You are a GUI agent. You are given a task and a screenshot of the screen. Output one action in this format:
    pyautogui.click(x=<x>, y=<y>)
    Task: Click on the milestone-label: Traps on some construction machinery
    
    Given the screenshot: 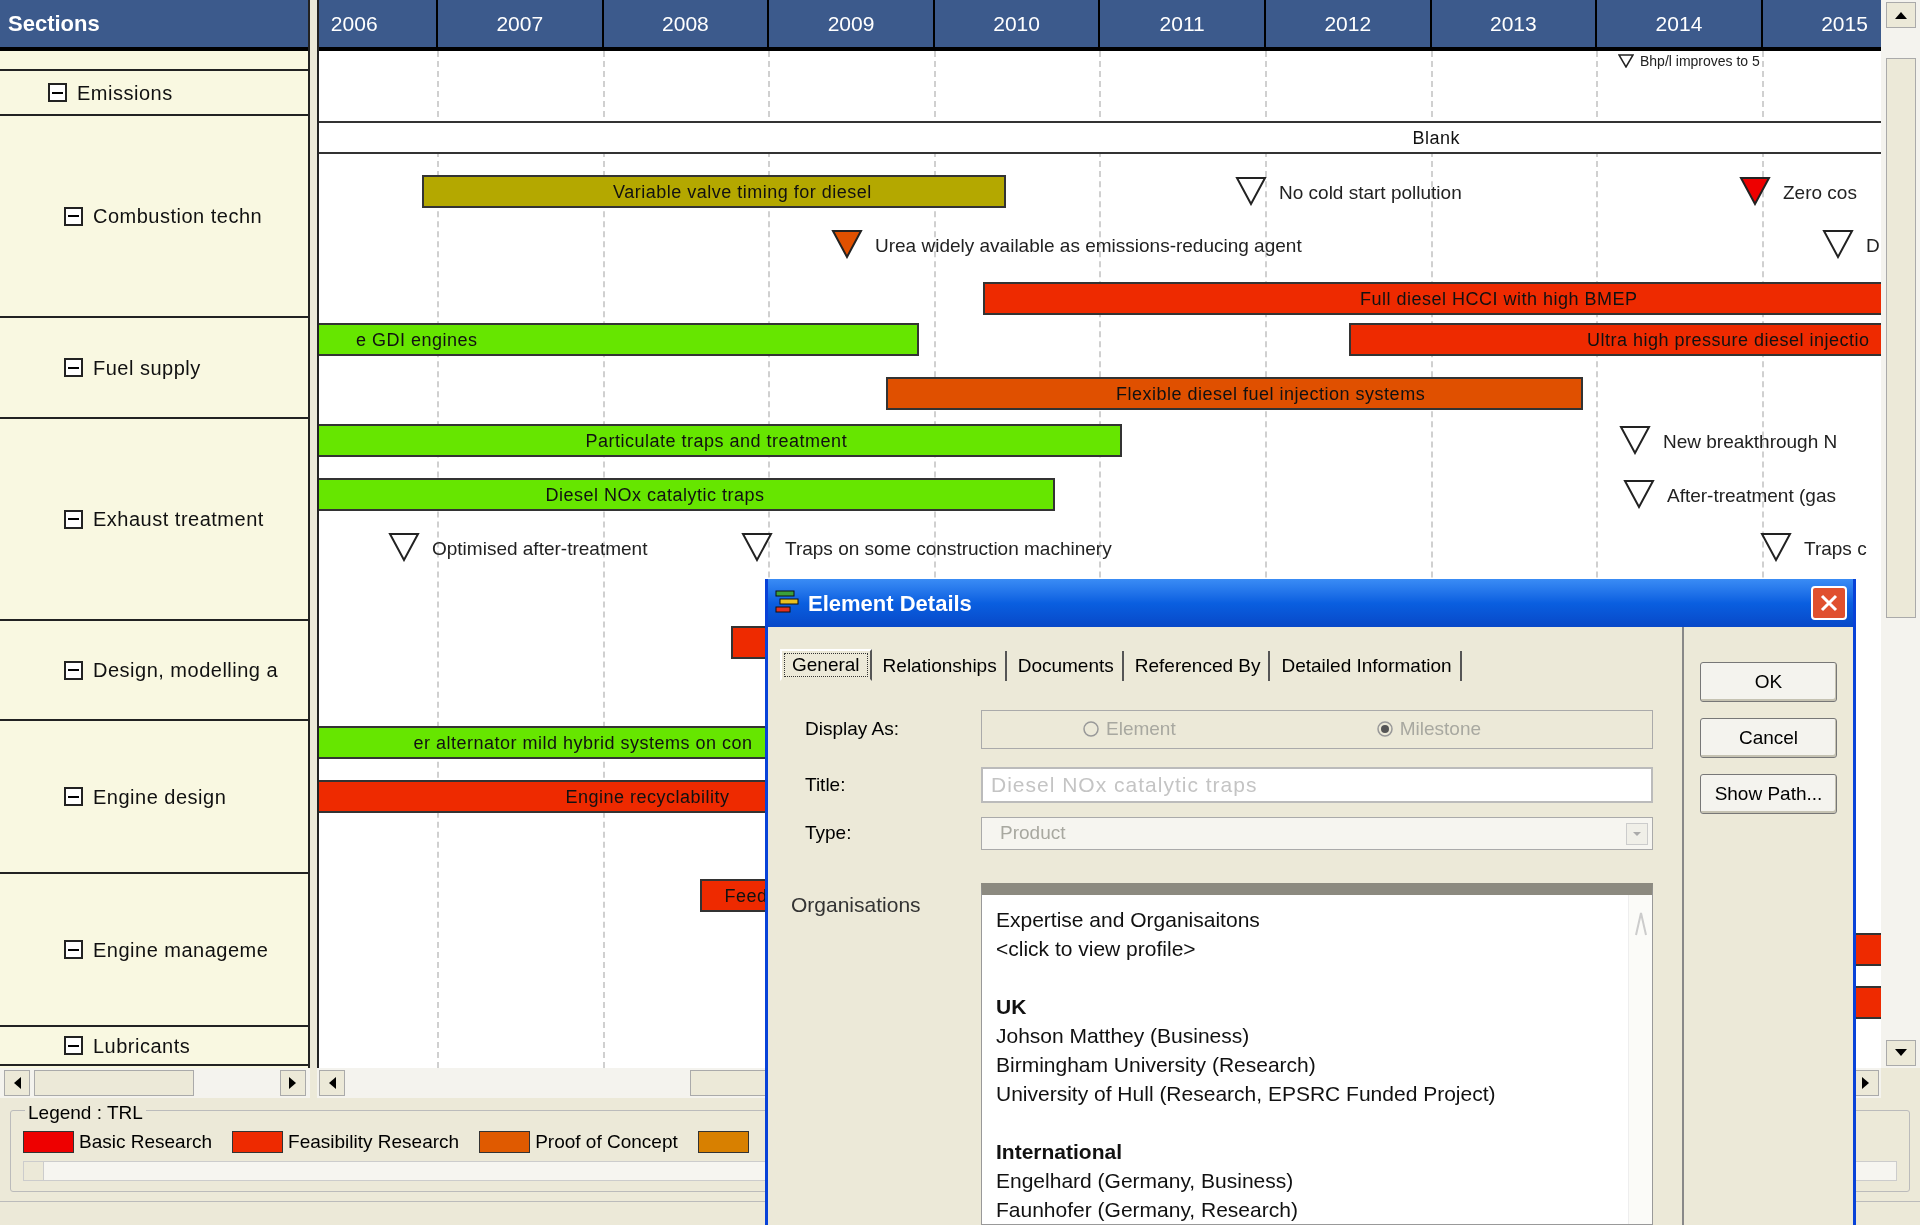 What is the action you would take?
    pyautogui.click(x=948, y=549)
    